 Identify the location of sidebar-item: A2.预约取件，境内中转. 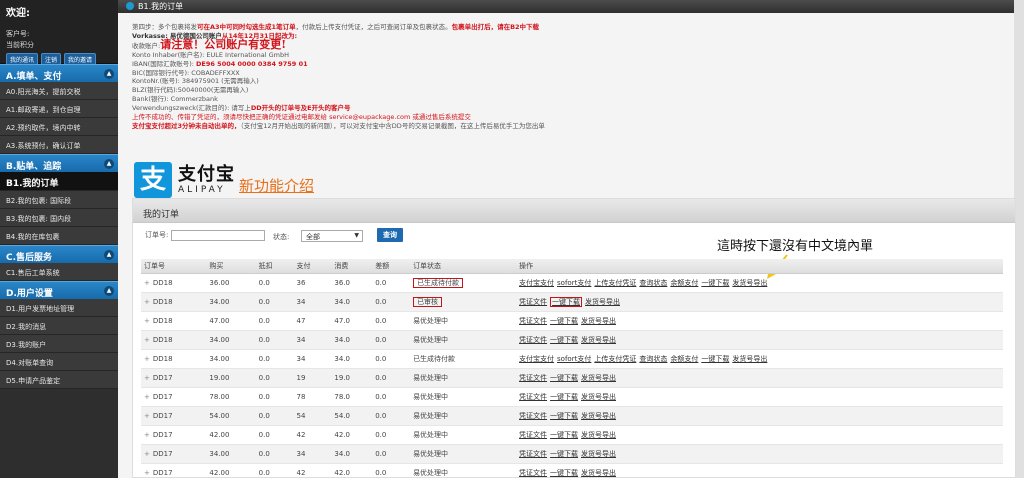
(59, 127).